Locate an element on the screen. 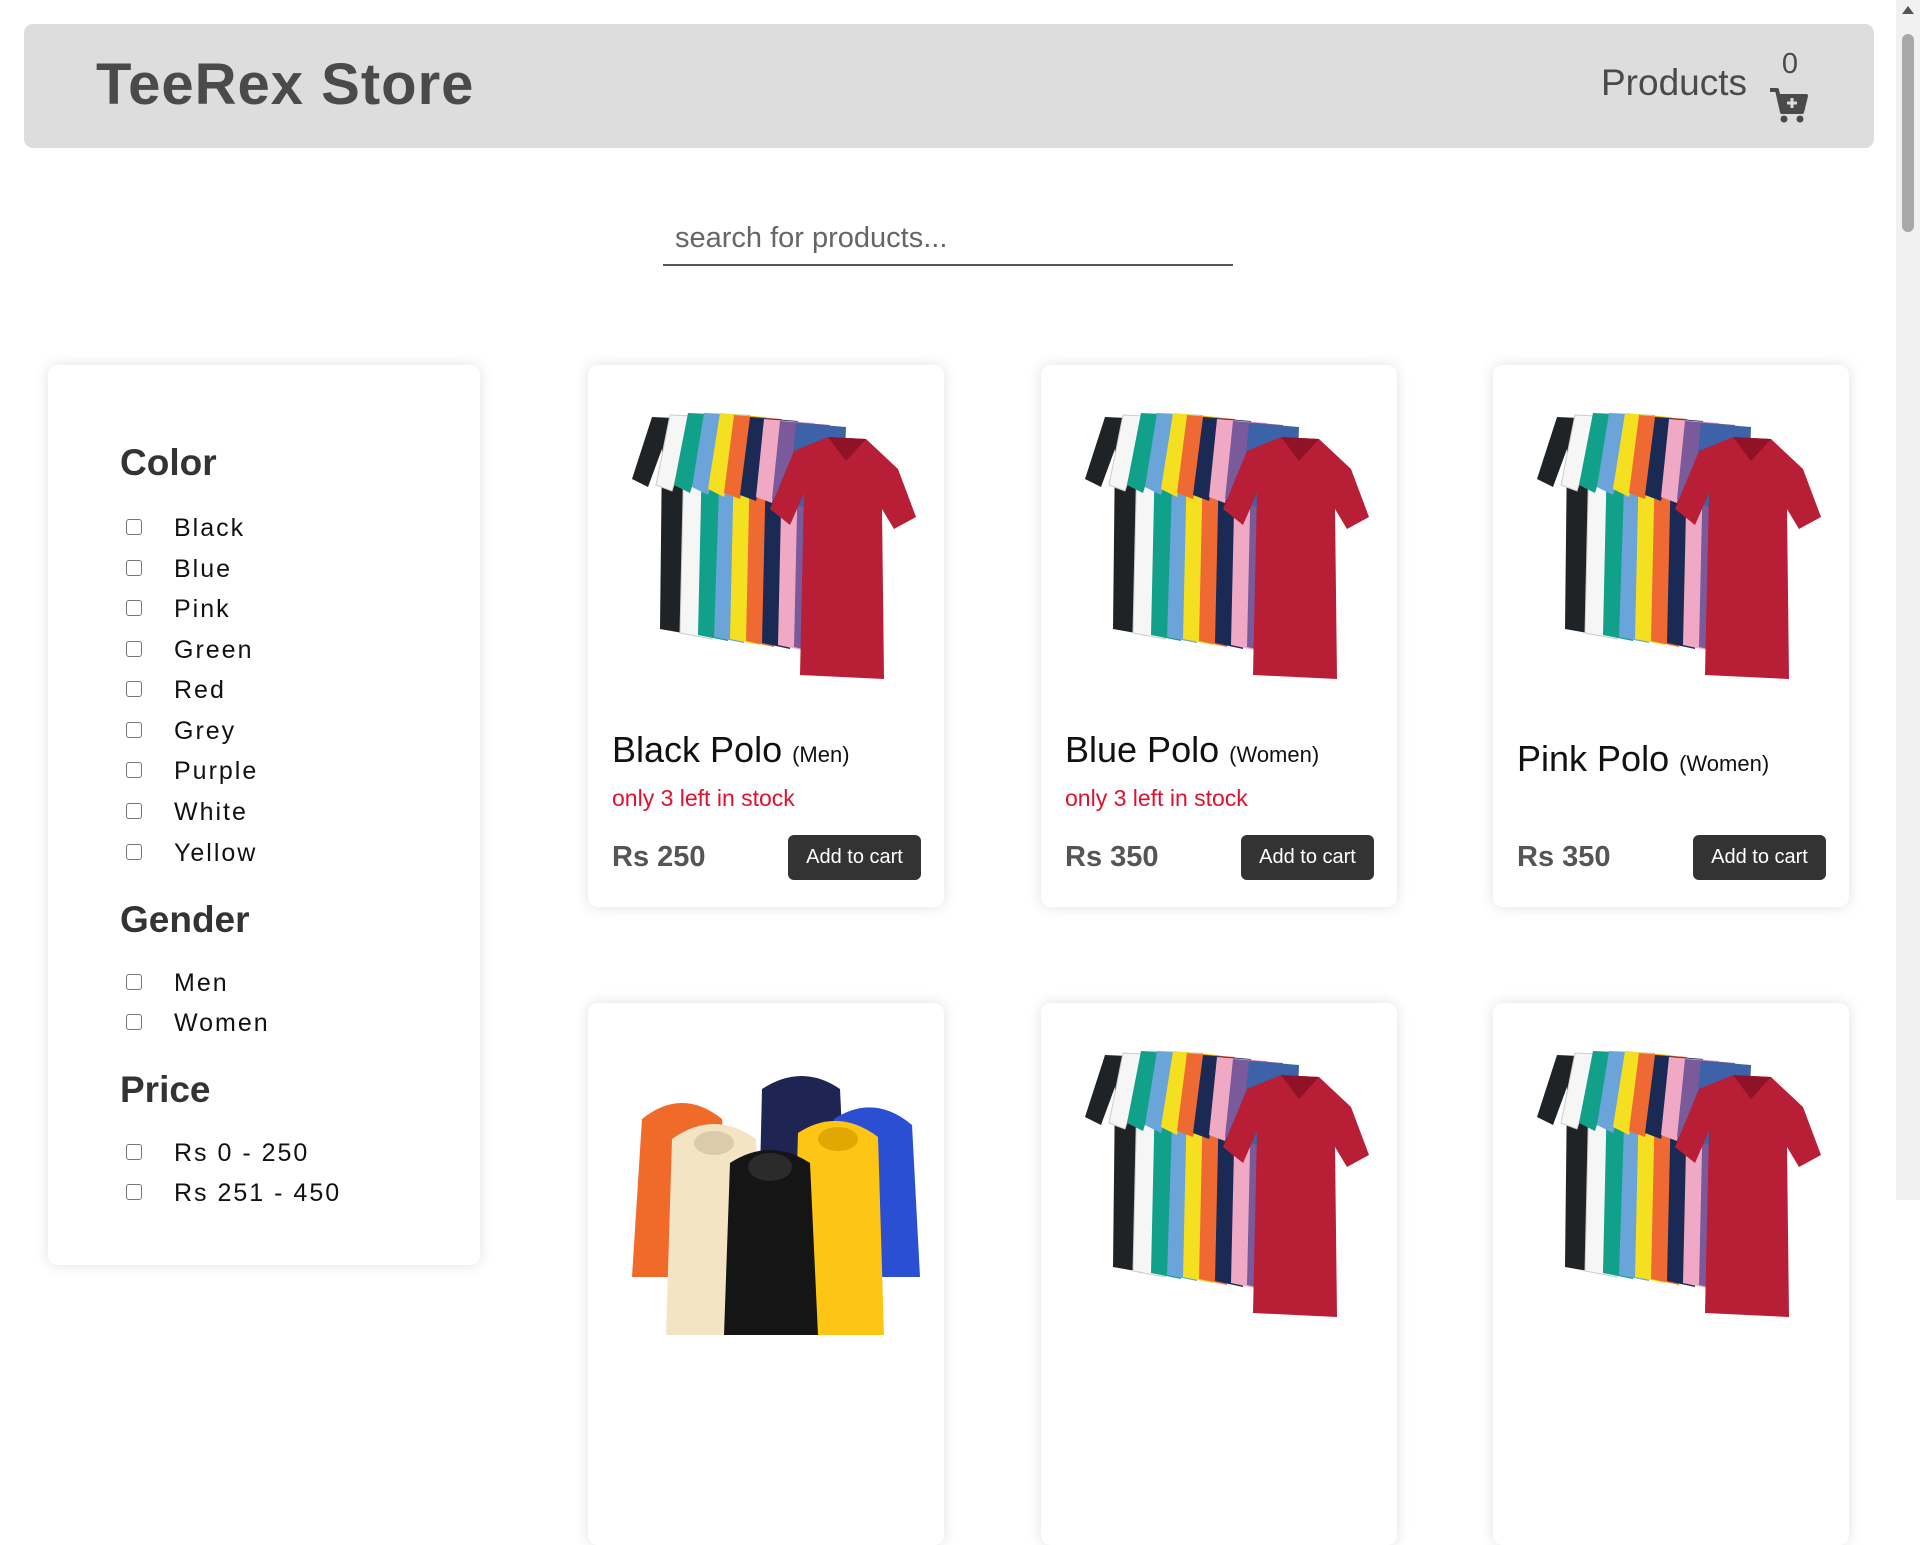 Image resolution: width=1920 pixels, height=1545 pixels. brand-title: TeeRex Store is located at coordinates (285, 85).